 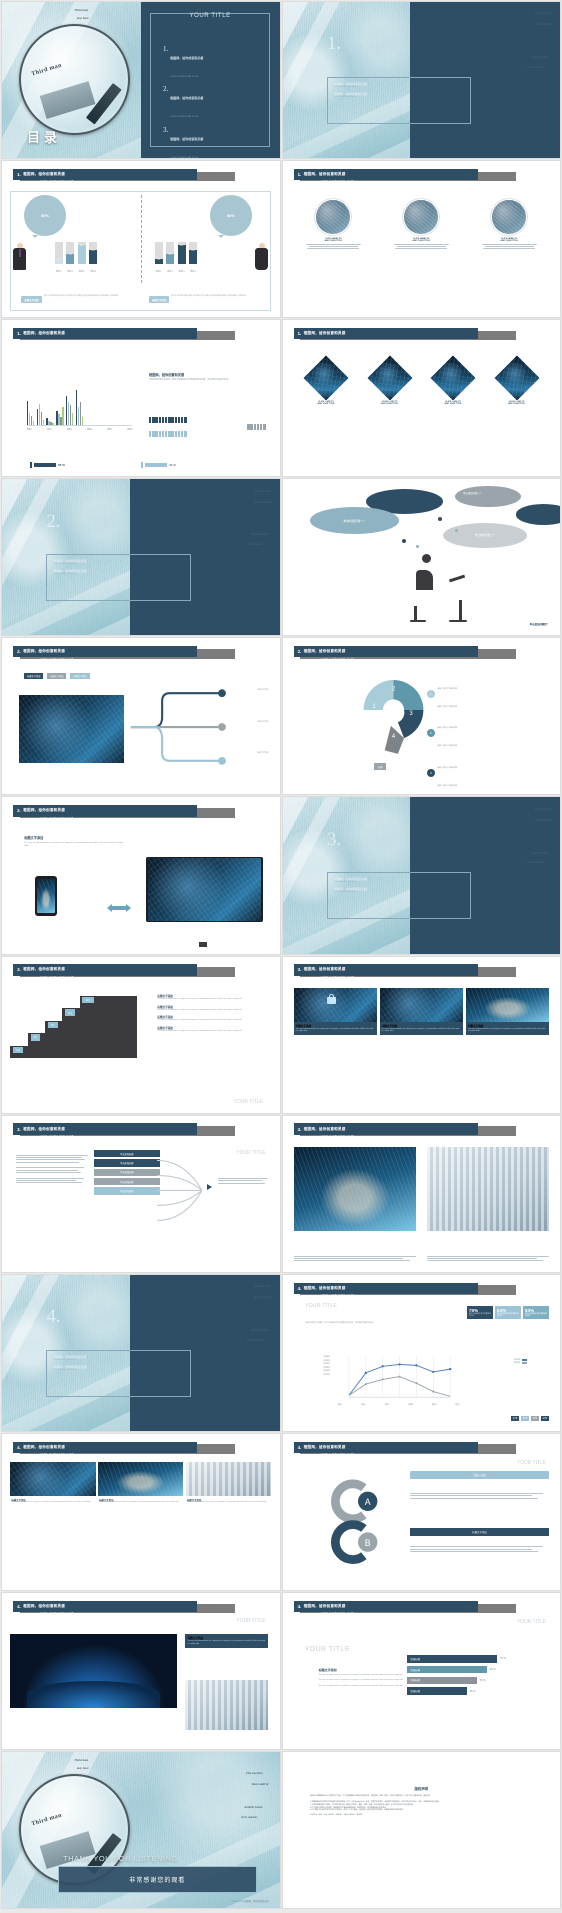 What do you see at coordinates (458, 1406) in the screenshot?
I see `x-tick: 类别六` at bounding box center [458, 1406].